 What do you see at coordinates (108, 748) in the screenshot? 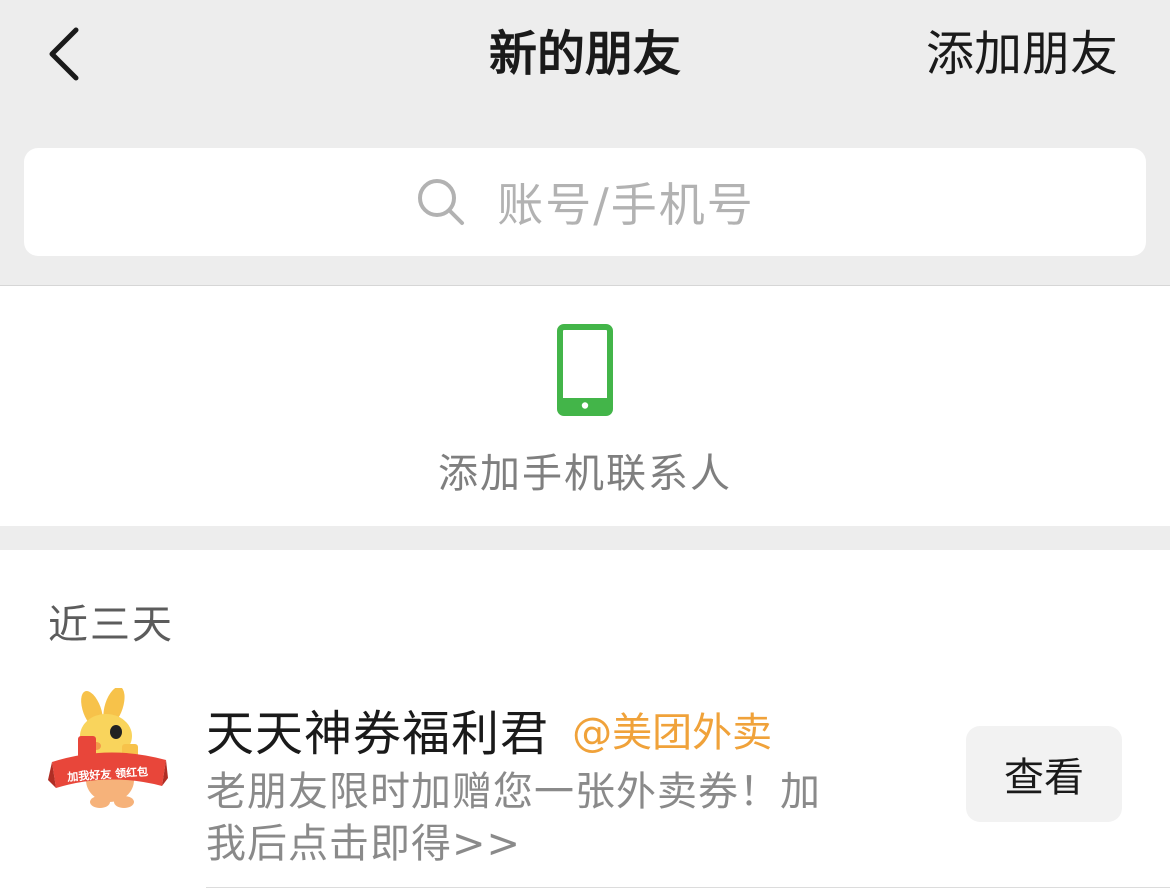
I see `avatar: 加我好友 领红包` at bounding box center [108, 748].